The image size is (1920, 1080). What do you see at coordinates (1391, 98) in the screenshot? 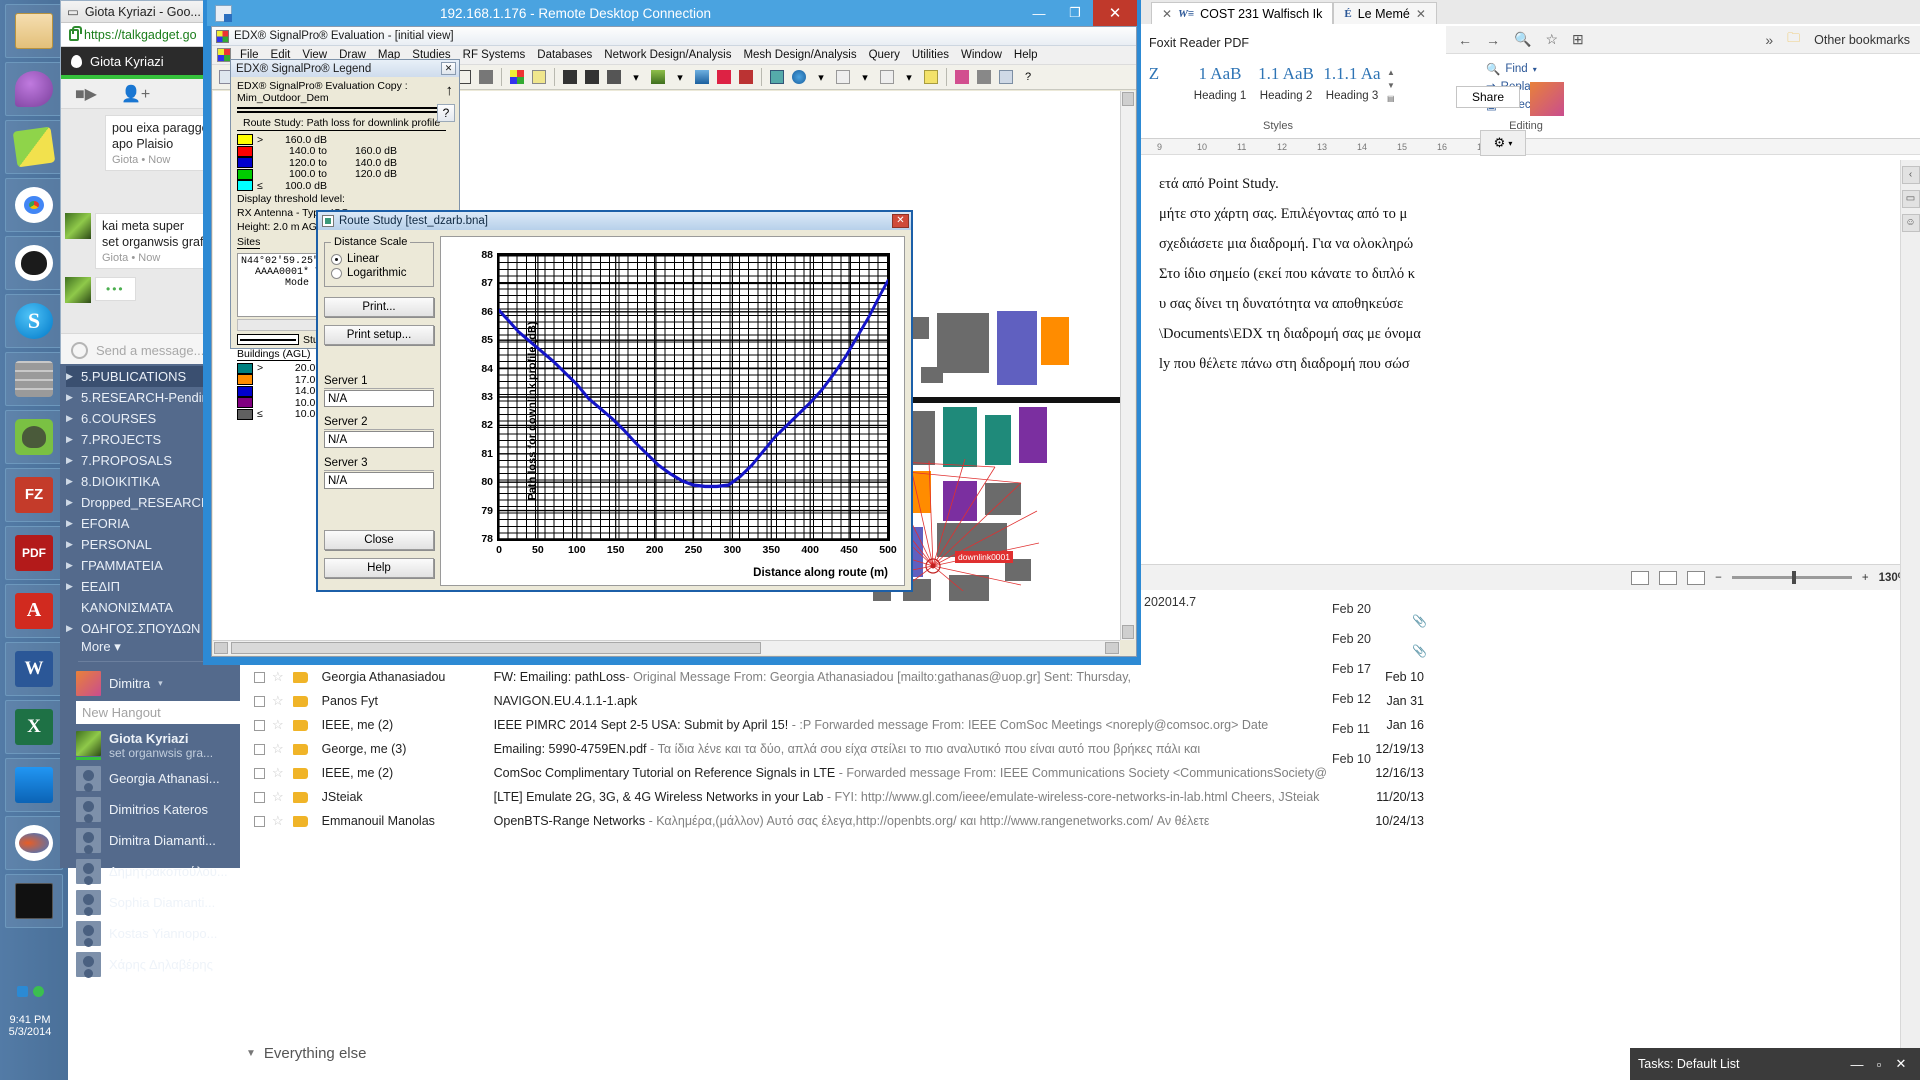
I see `more-styles-icon: ▤` at bounding box center [1391, 98].